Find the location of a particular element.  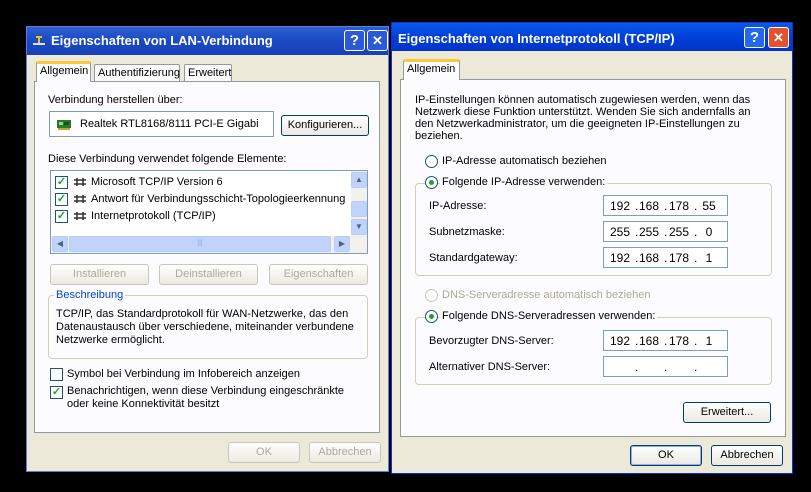

scroll-right-icon: ▶ is located at coordinates (342, 244).